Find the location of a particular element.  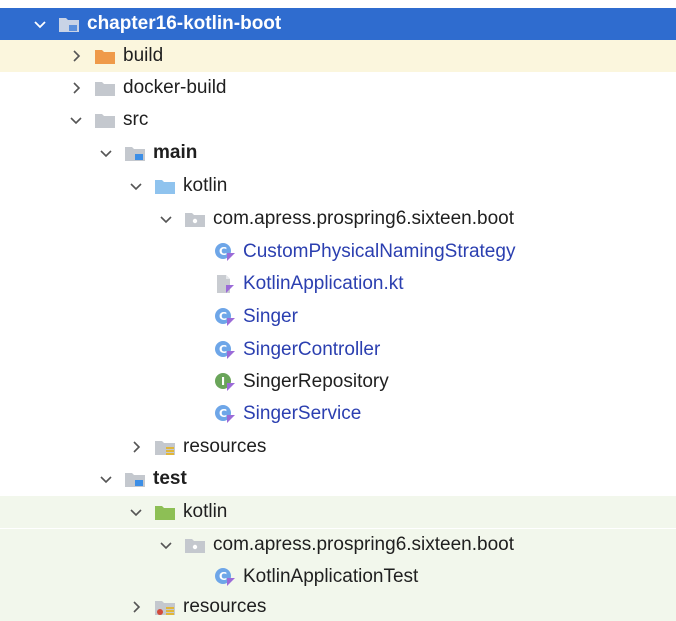

tree-node-file: C Singer is located at coordinates (338, 317).